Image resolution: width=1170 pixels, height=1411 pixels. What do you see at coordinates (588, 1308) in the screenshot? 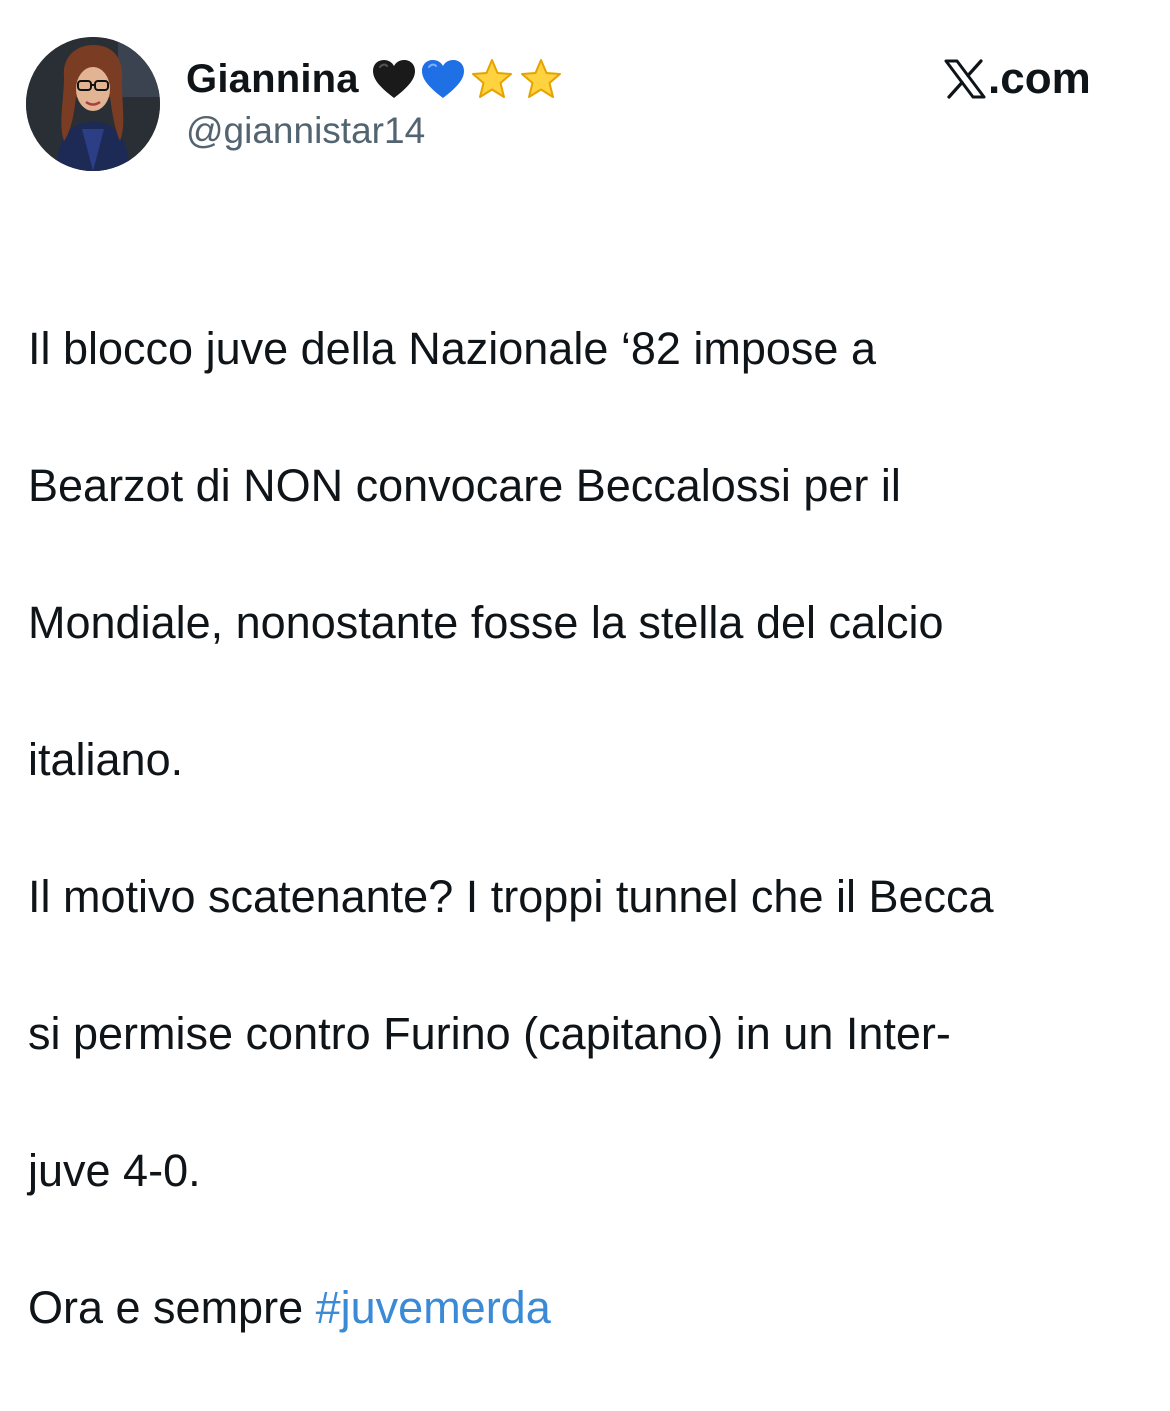
I see `tweet-line-last: Ora e sempre #juvemerda` at bounding box center [588, 1308].